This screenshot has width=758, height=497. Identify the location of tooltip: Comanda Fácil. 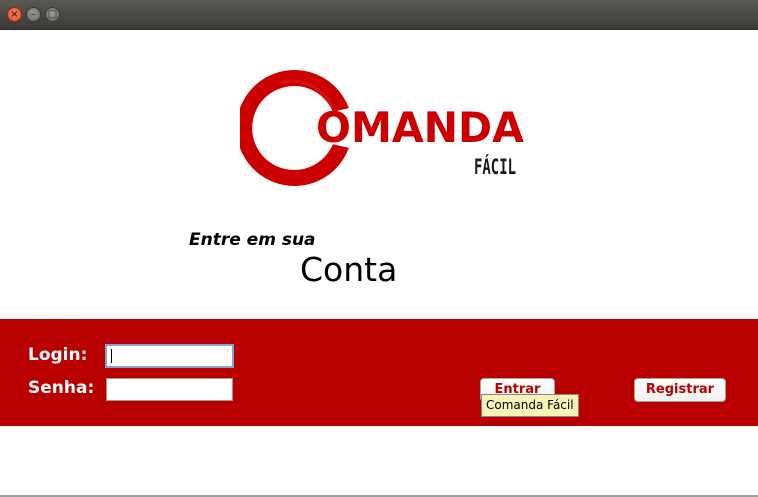
(530, 405).